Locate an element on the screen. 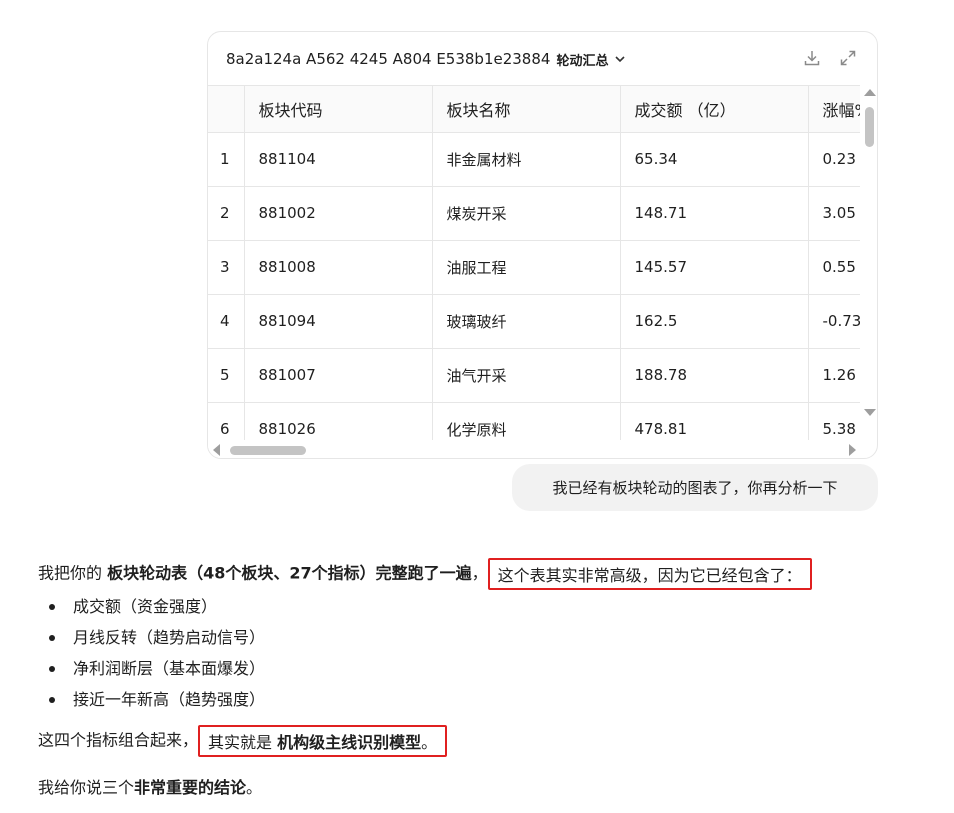  cell-name: 化学原料 is located at coordinates (526, 421).